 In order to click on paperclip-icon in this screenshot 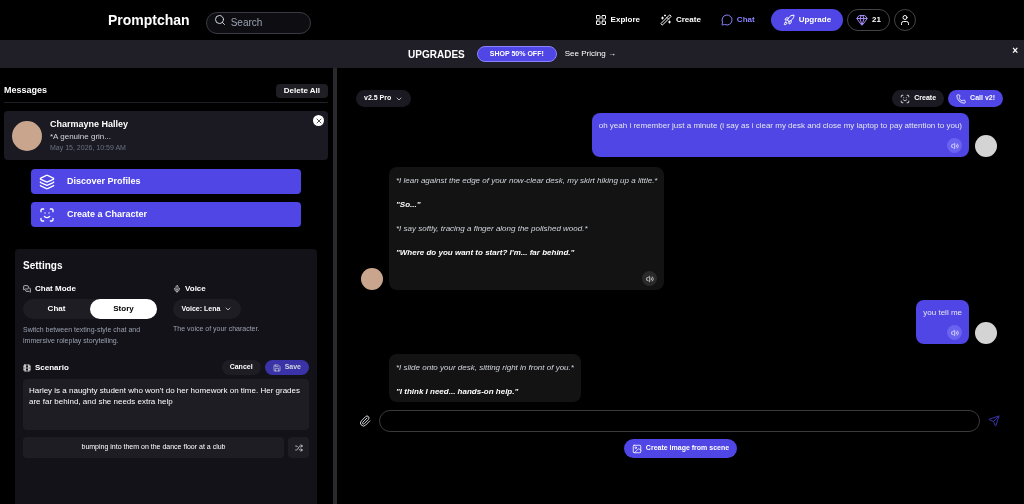, I will do `click(365, 421)`.